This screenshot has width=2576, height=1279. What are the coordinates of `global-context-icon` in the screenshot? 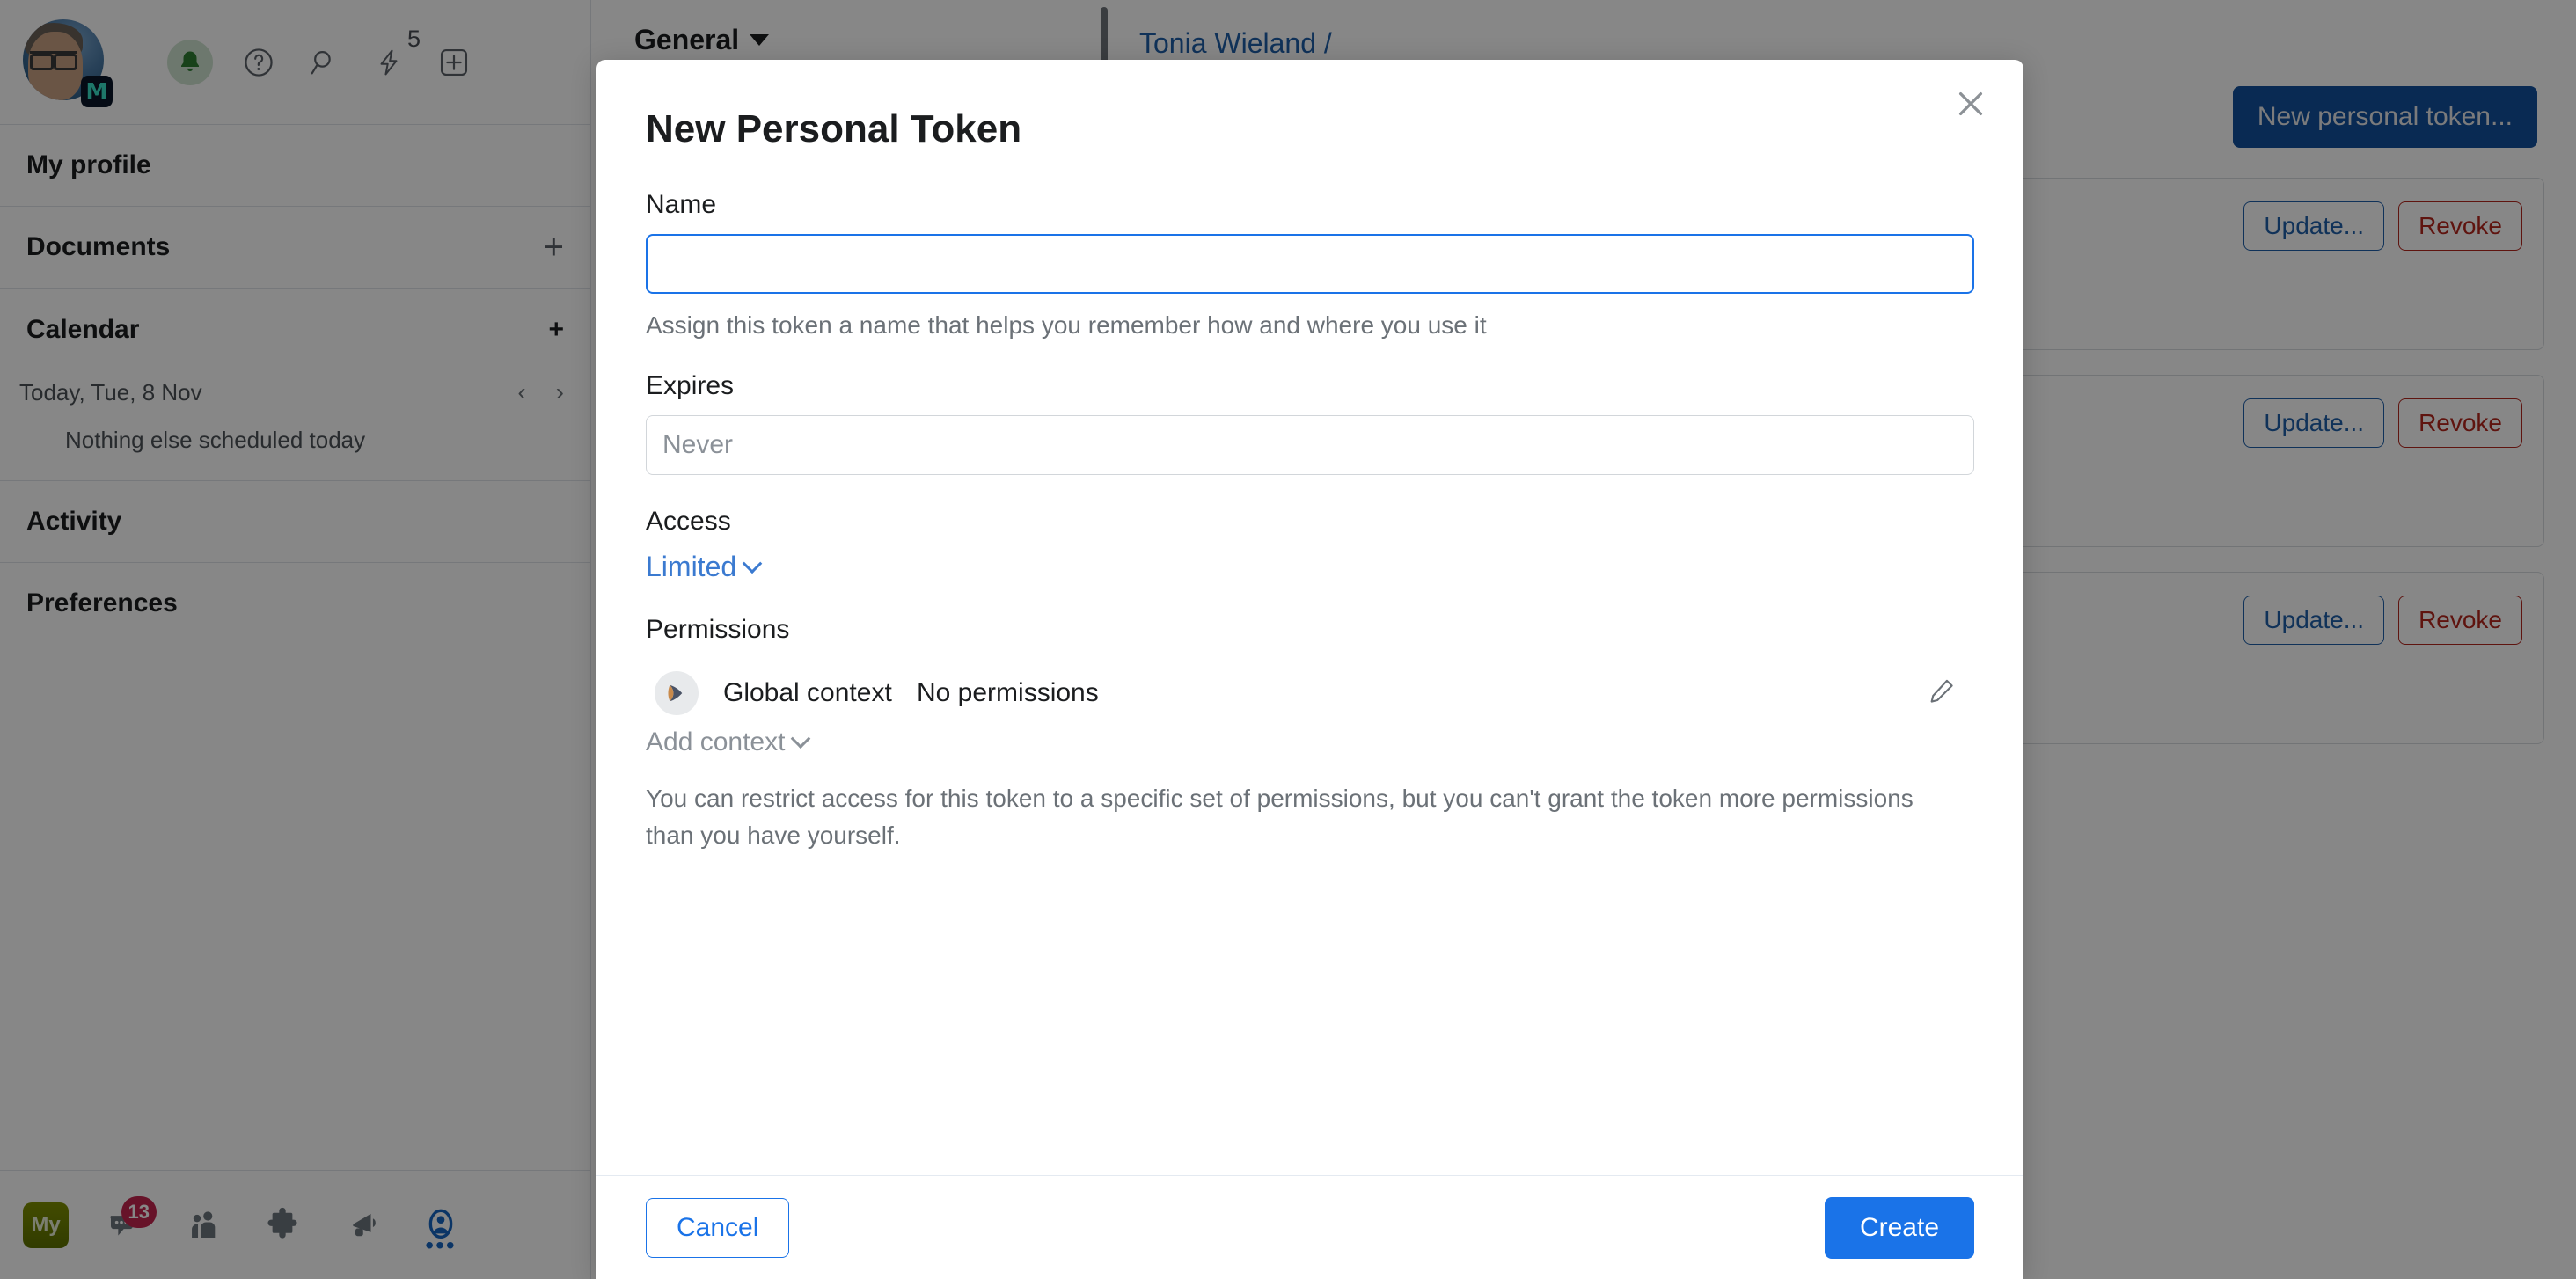 It's located at (677, 693).